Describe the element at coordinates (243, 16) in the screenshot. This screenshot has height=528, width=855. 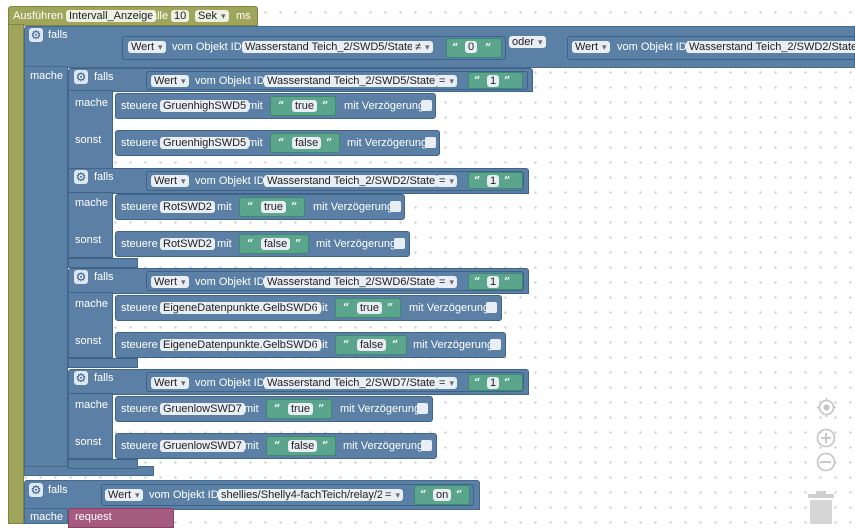
I see `schedule-unit-suffix: ms` at that location.